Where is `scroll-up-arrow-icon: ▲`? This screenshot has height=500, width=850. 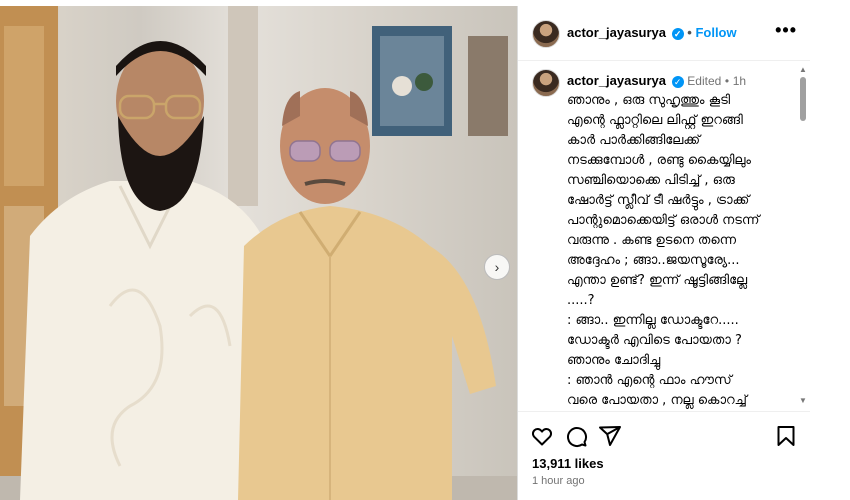 scroll-up-arrow-icon: ▲ is located at coordinates (803, 69).